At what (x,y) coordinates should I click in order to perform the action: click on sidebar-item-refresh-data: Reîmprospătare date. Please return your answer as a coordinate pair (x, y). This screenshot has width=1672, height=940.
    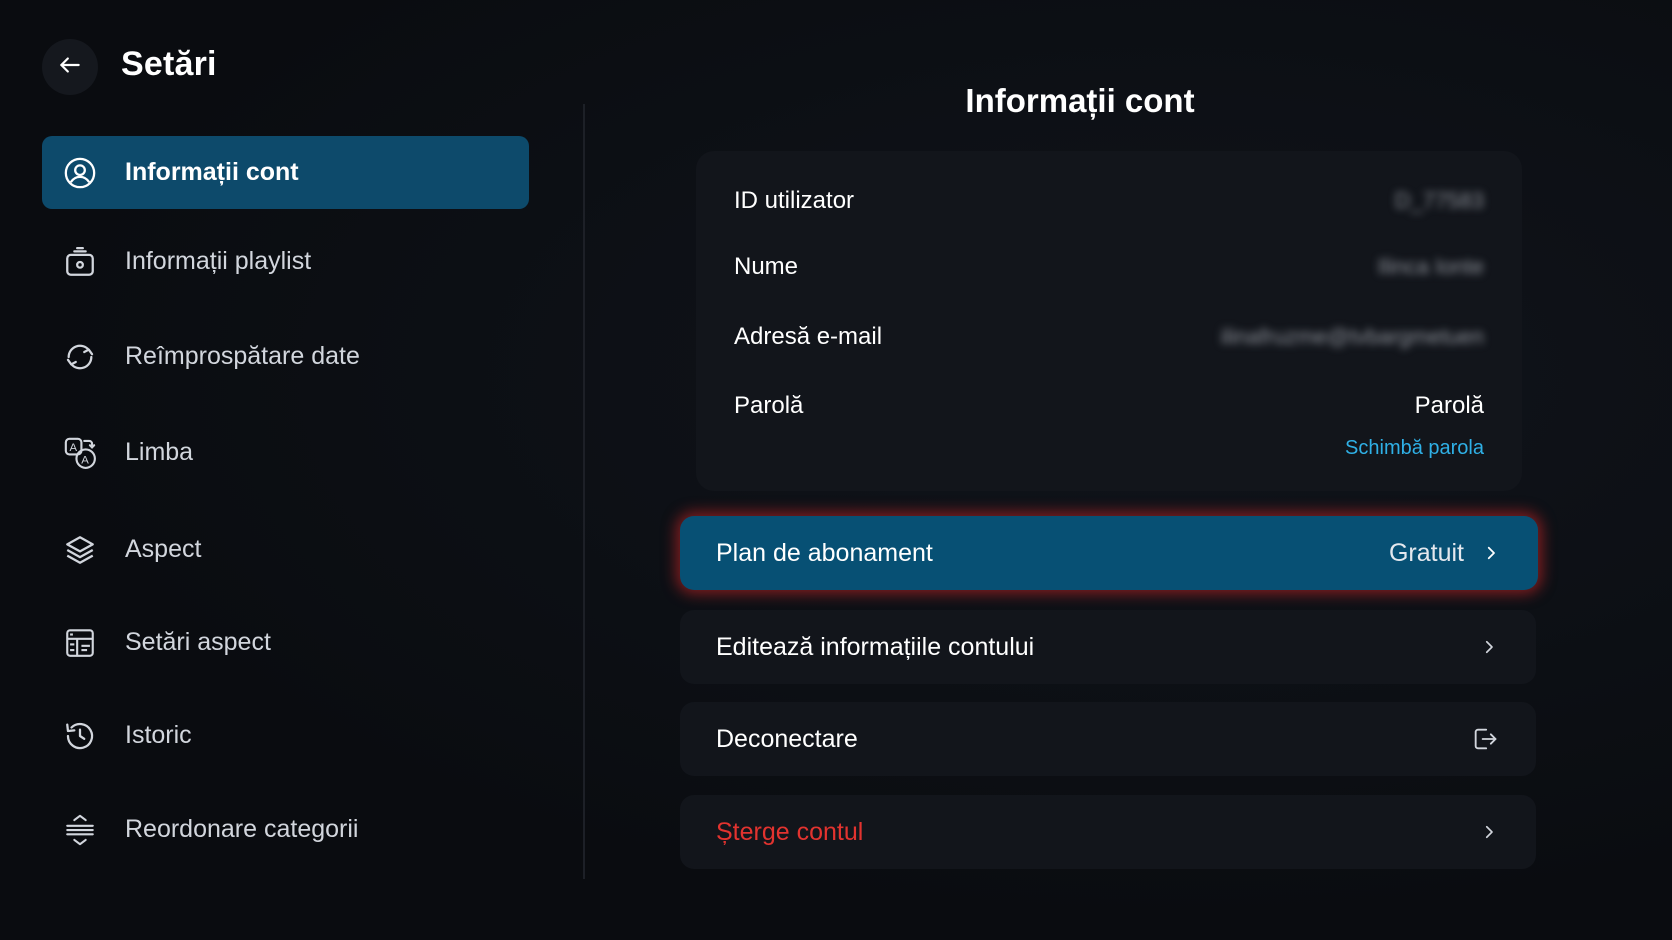
    Looking at the image, I should click on (285, 356).